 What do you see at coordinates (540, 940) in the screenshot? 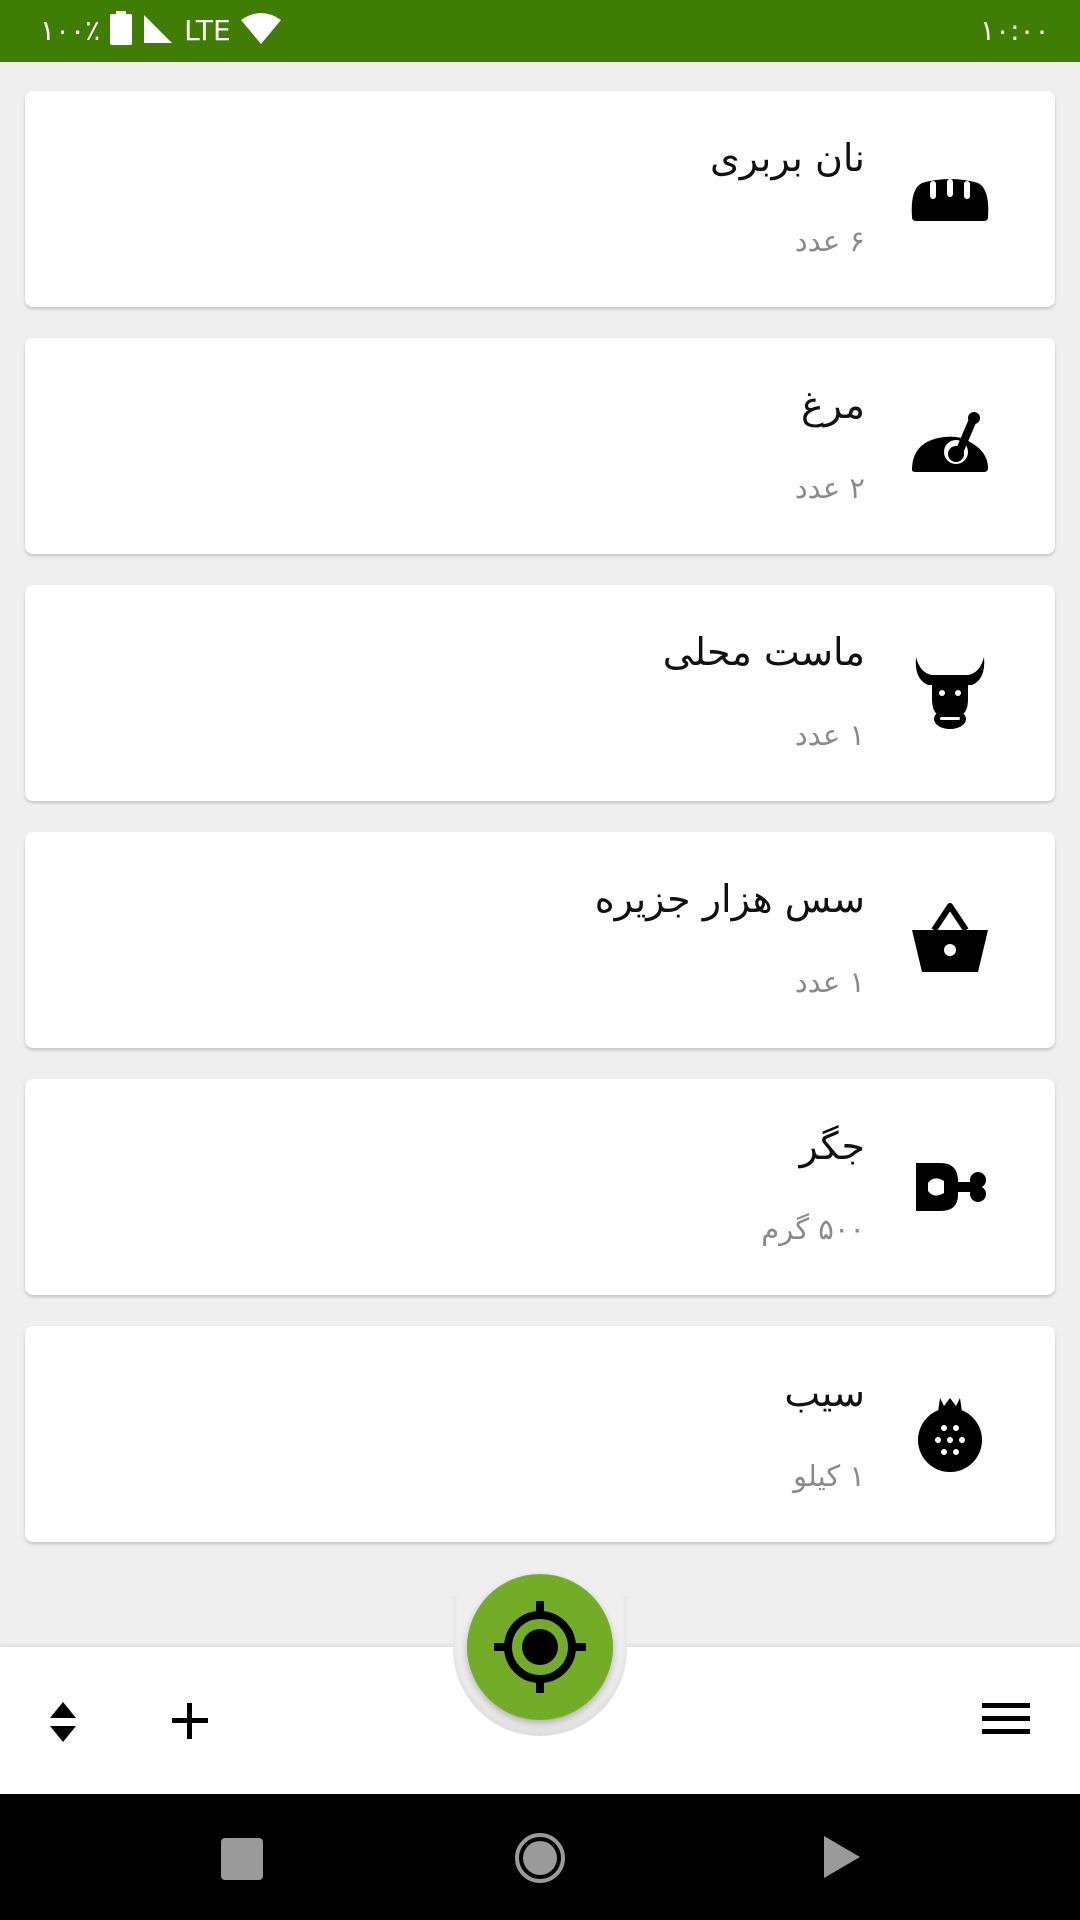
I see `list-item: سس هزار جزیره ۱ عدد` at bounding box center [540, 940].